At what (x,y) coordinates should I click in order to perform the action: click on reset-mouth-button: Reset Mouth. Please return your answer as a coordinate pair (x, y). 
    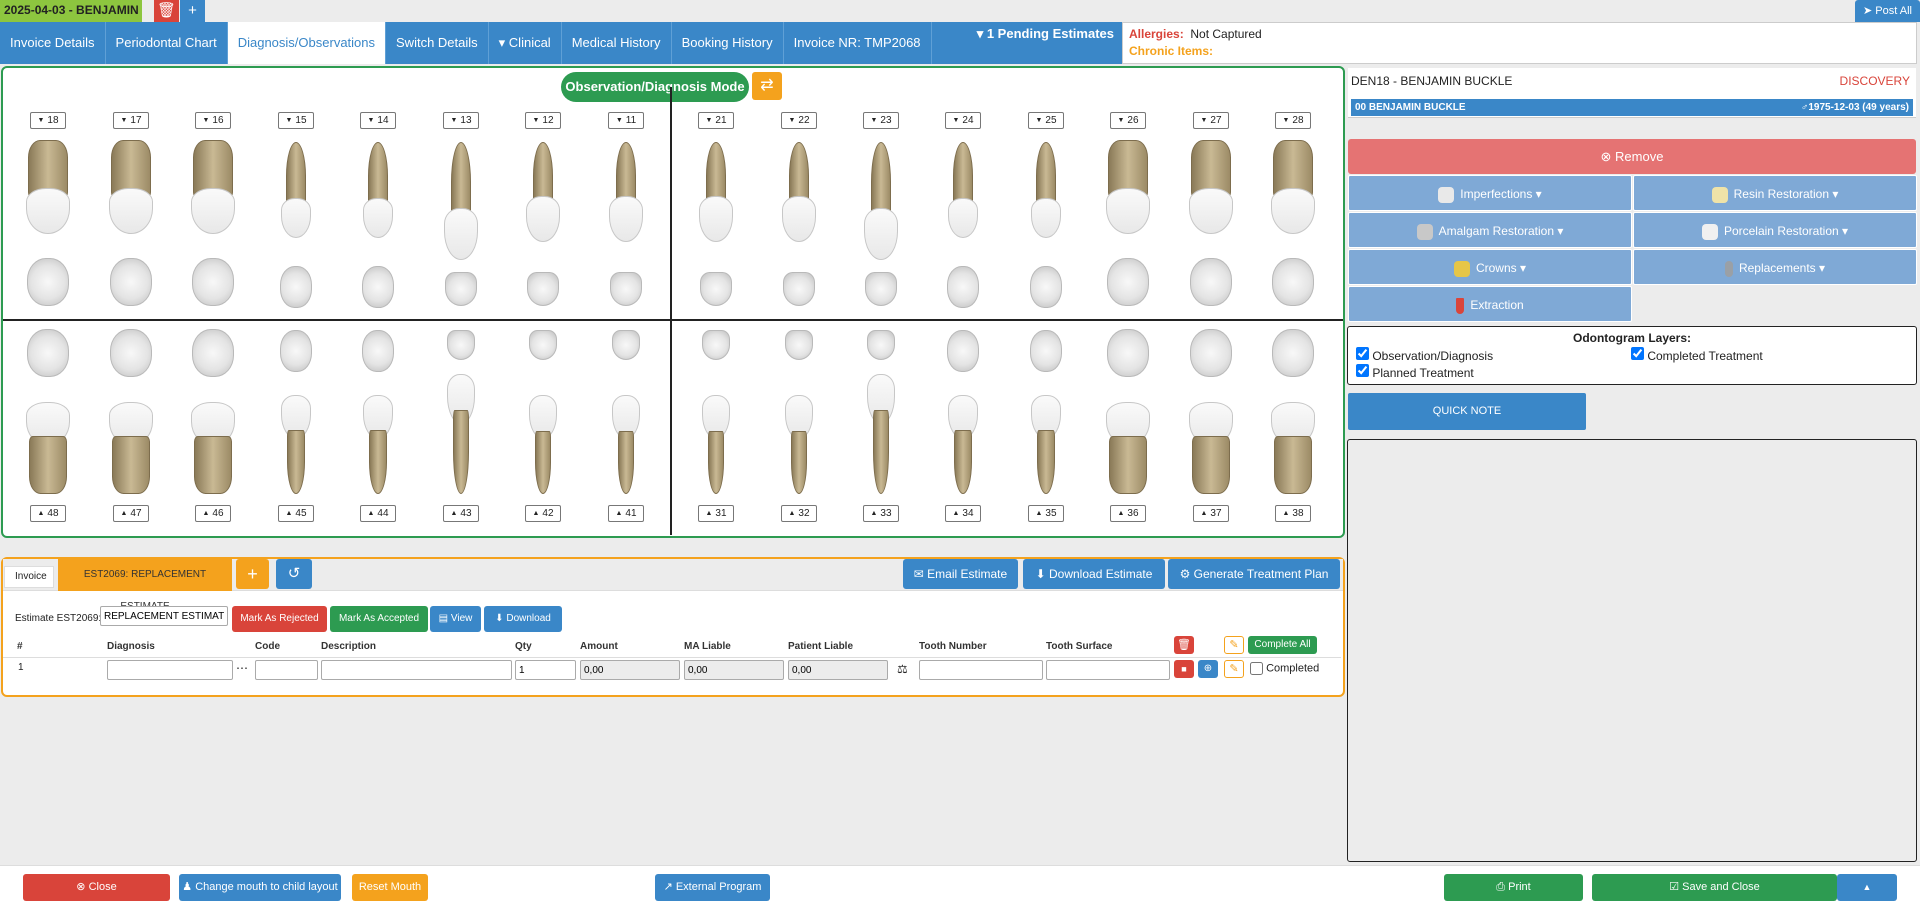
    Looking at the image, I should click on (390, 887).